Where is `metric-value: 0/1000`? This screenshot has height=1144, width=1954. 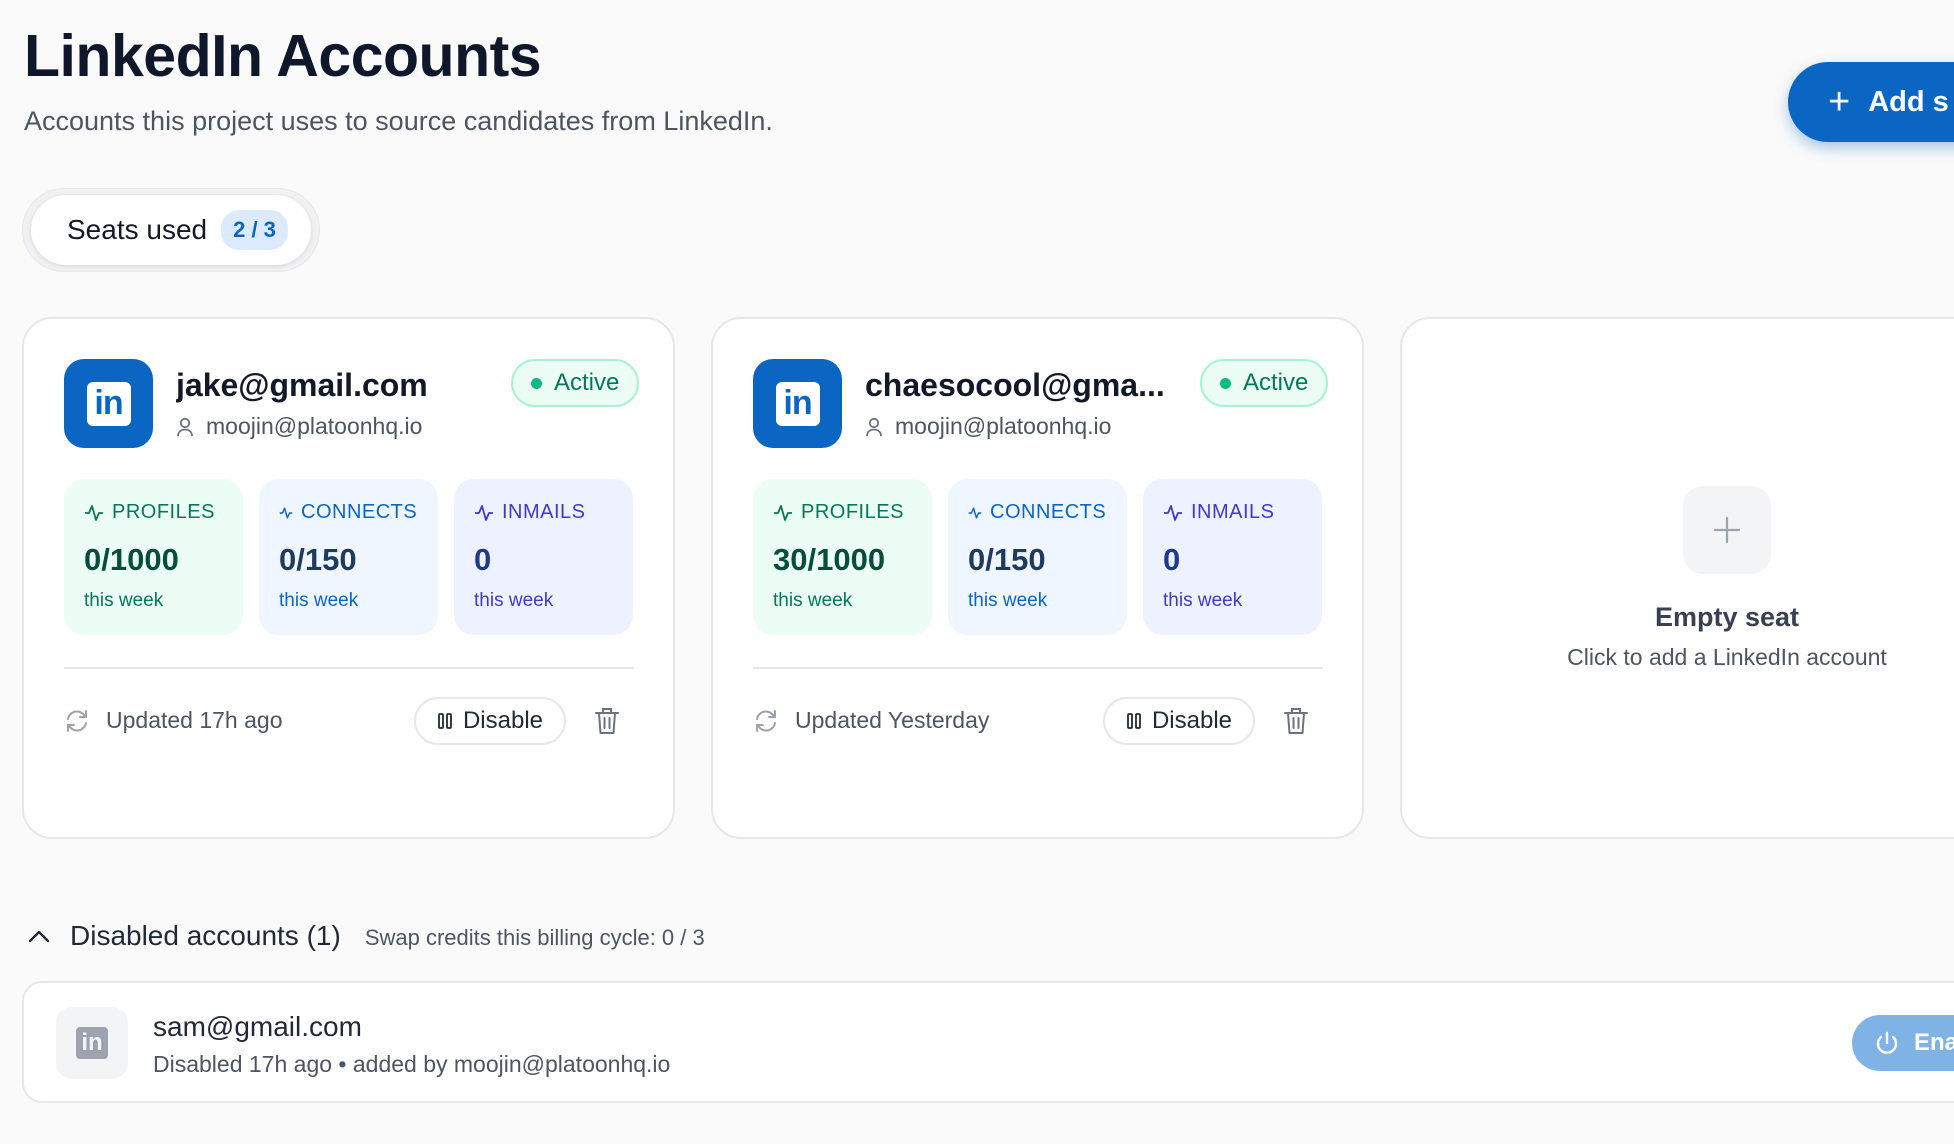
metric-value: 0/1000 is located at coordinates (131, 559).